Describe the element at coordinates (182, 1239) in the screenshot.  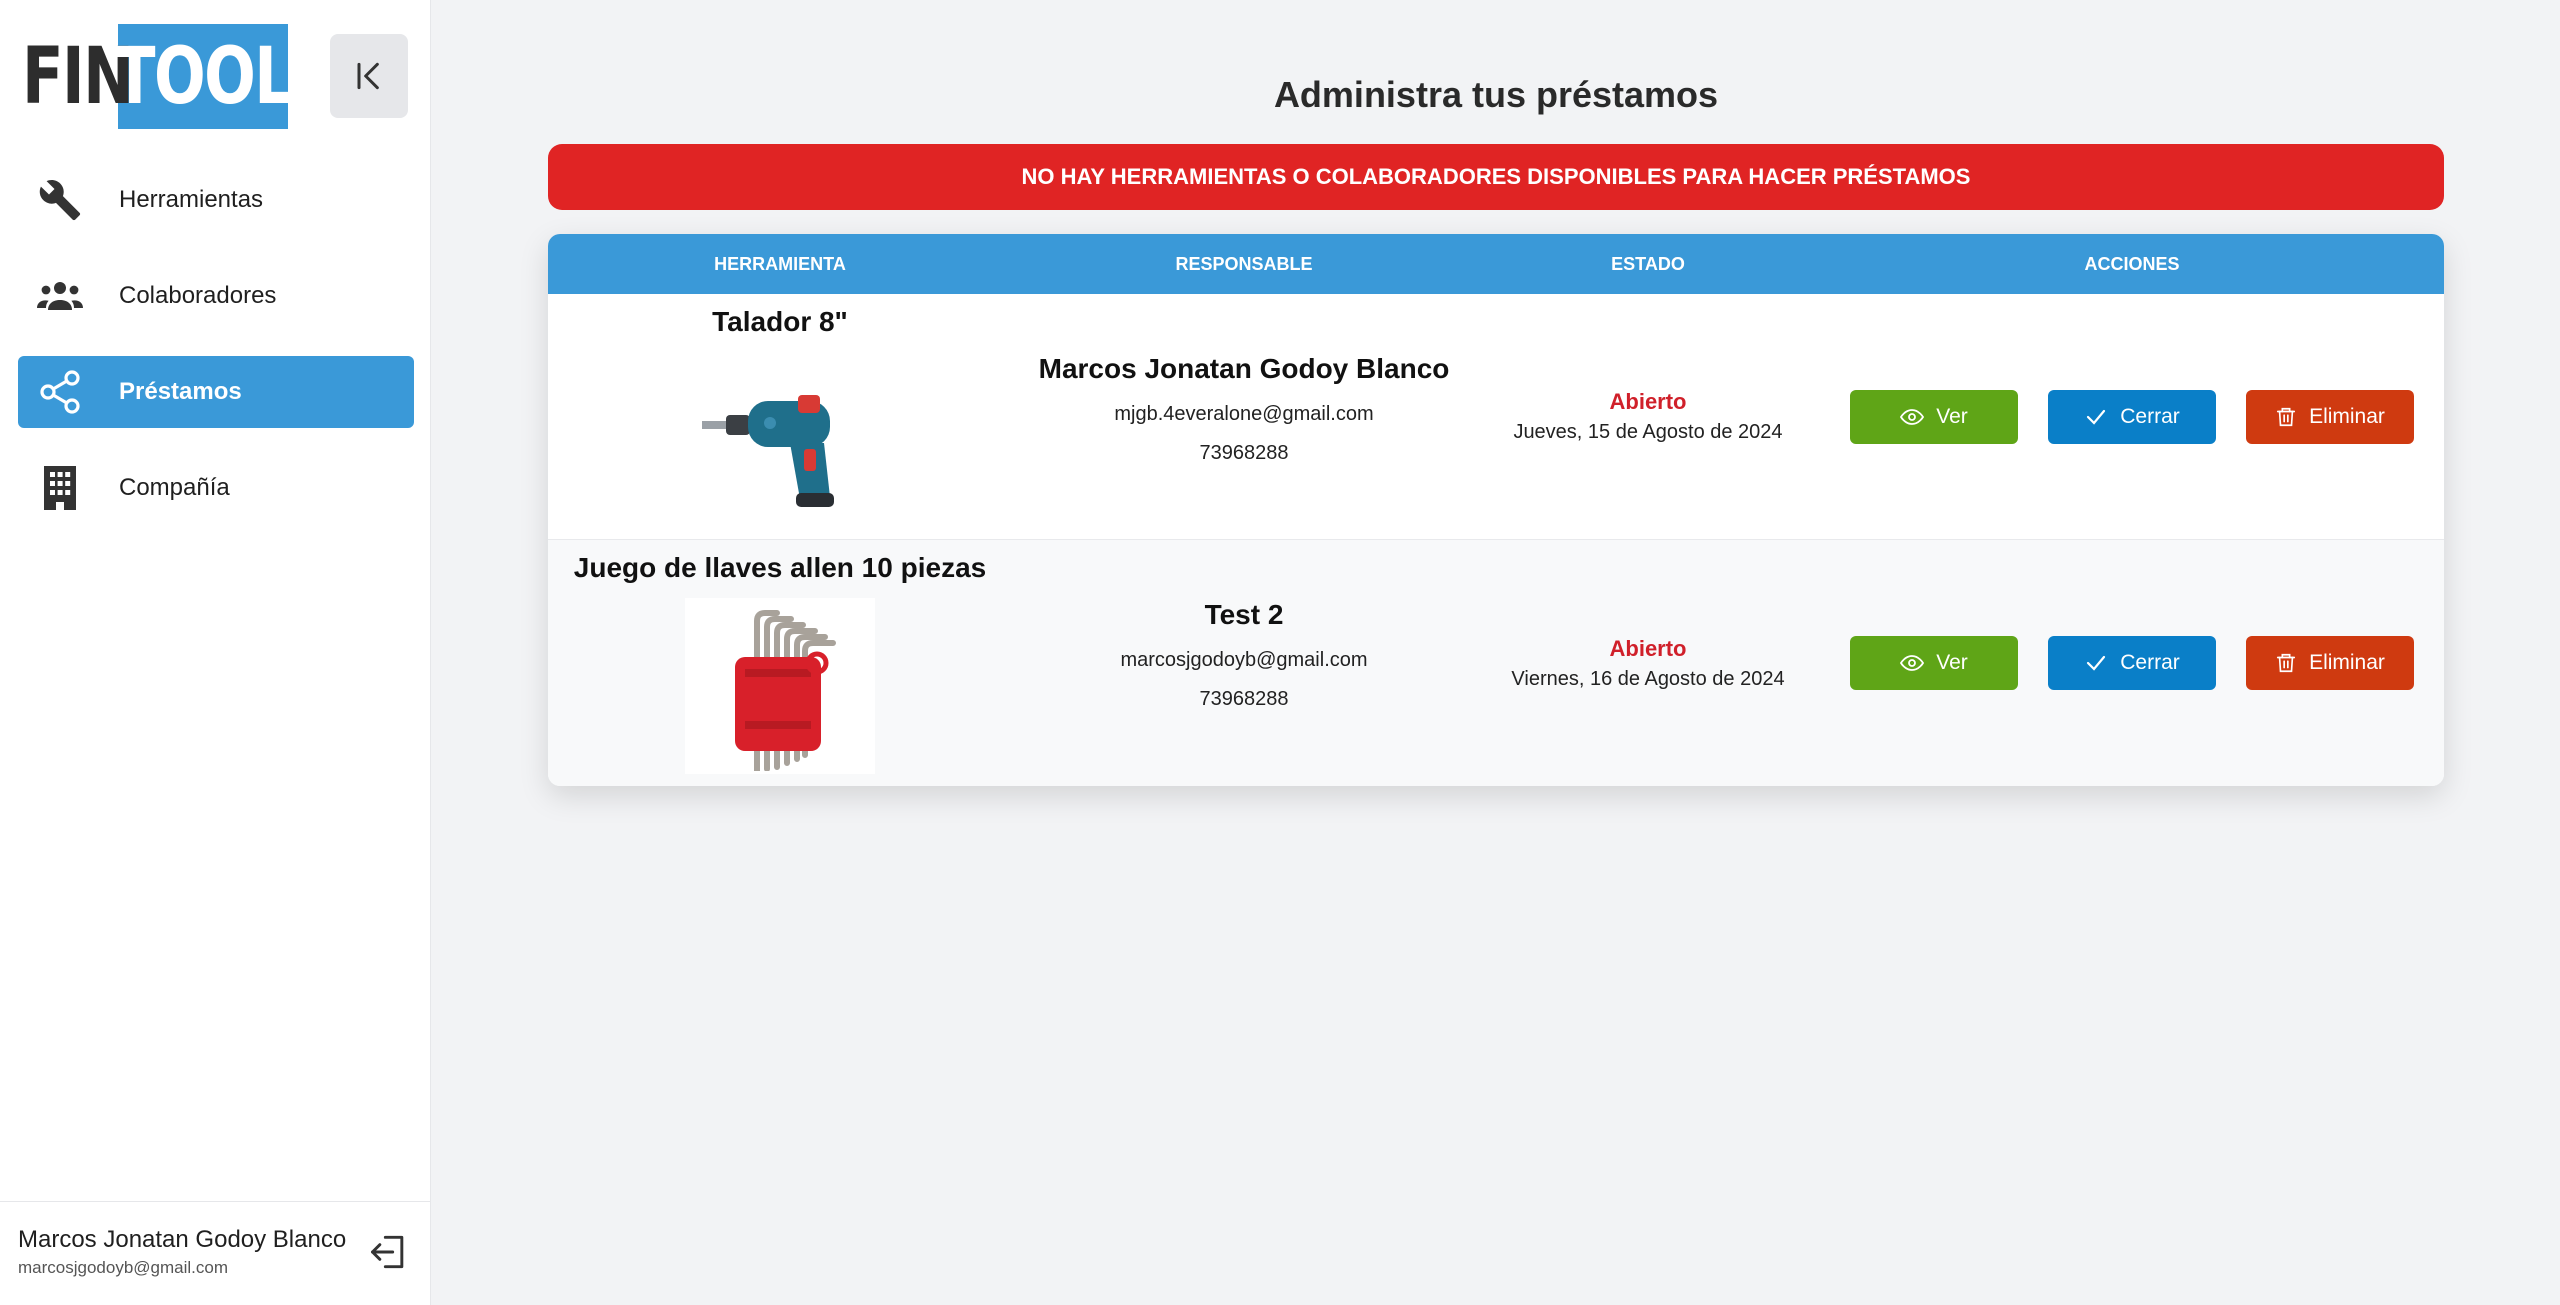
I see `user-name: Marcos Jonatan Godoy Blanco` at that location.